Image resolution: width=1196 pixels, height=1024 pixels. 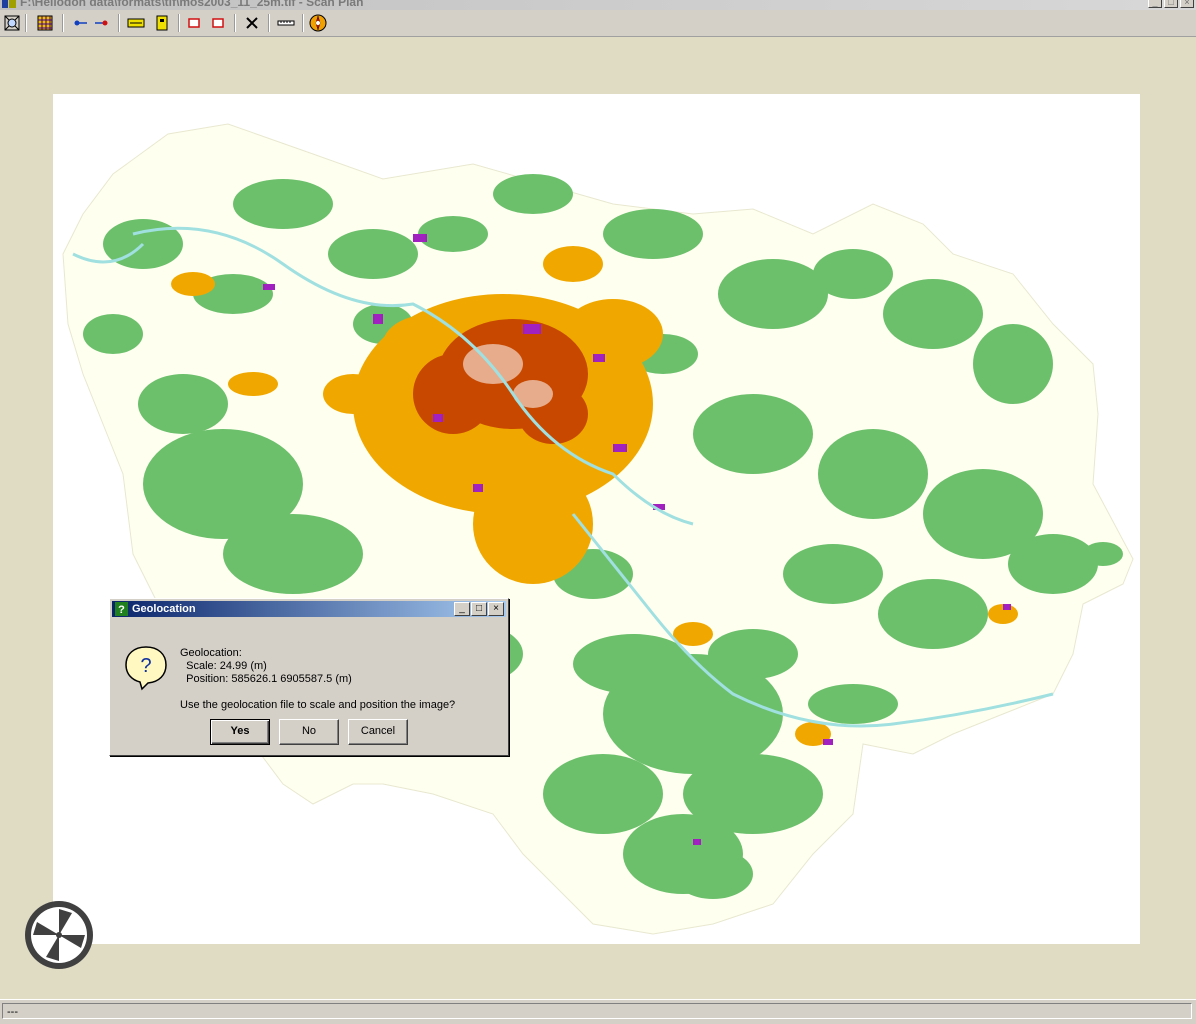 What do you see at coordinates (1171, 4) in the screenshot?
I see `maximize-icon: □` at bounding box center [1171, 4].